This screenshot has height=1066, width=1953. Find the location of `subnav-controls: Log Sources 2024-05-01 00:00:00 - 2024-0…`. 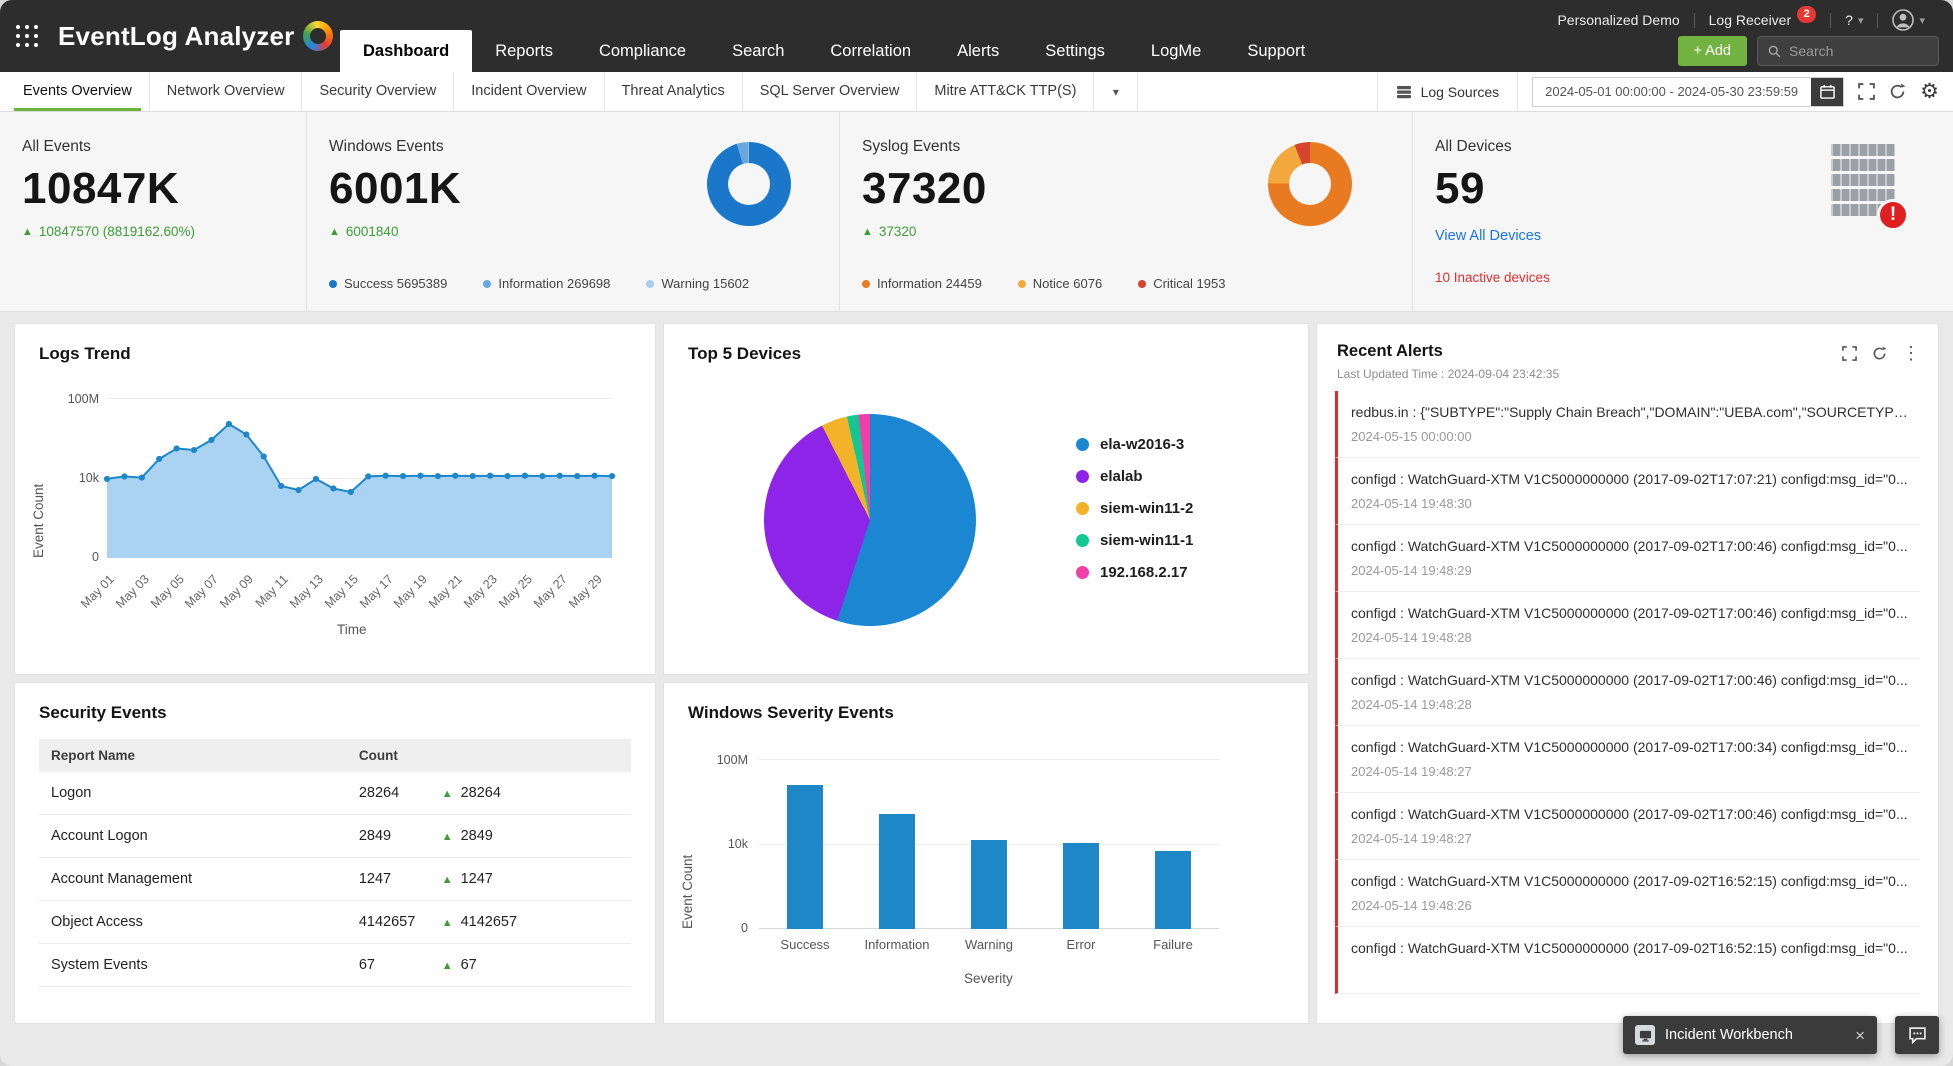

subnav-controls: Log Sources 2024-05-01 00:00:00 - 2024-0… is located at coordinates (1664, 91).